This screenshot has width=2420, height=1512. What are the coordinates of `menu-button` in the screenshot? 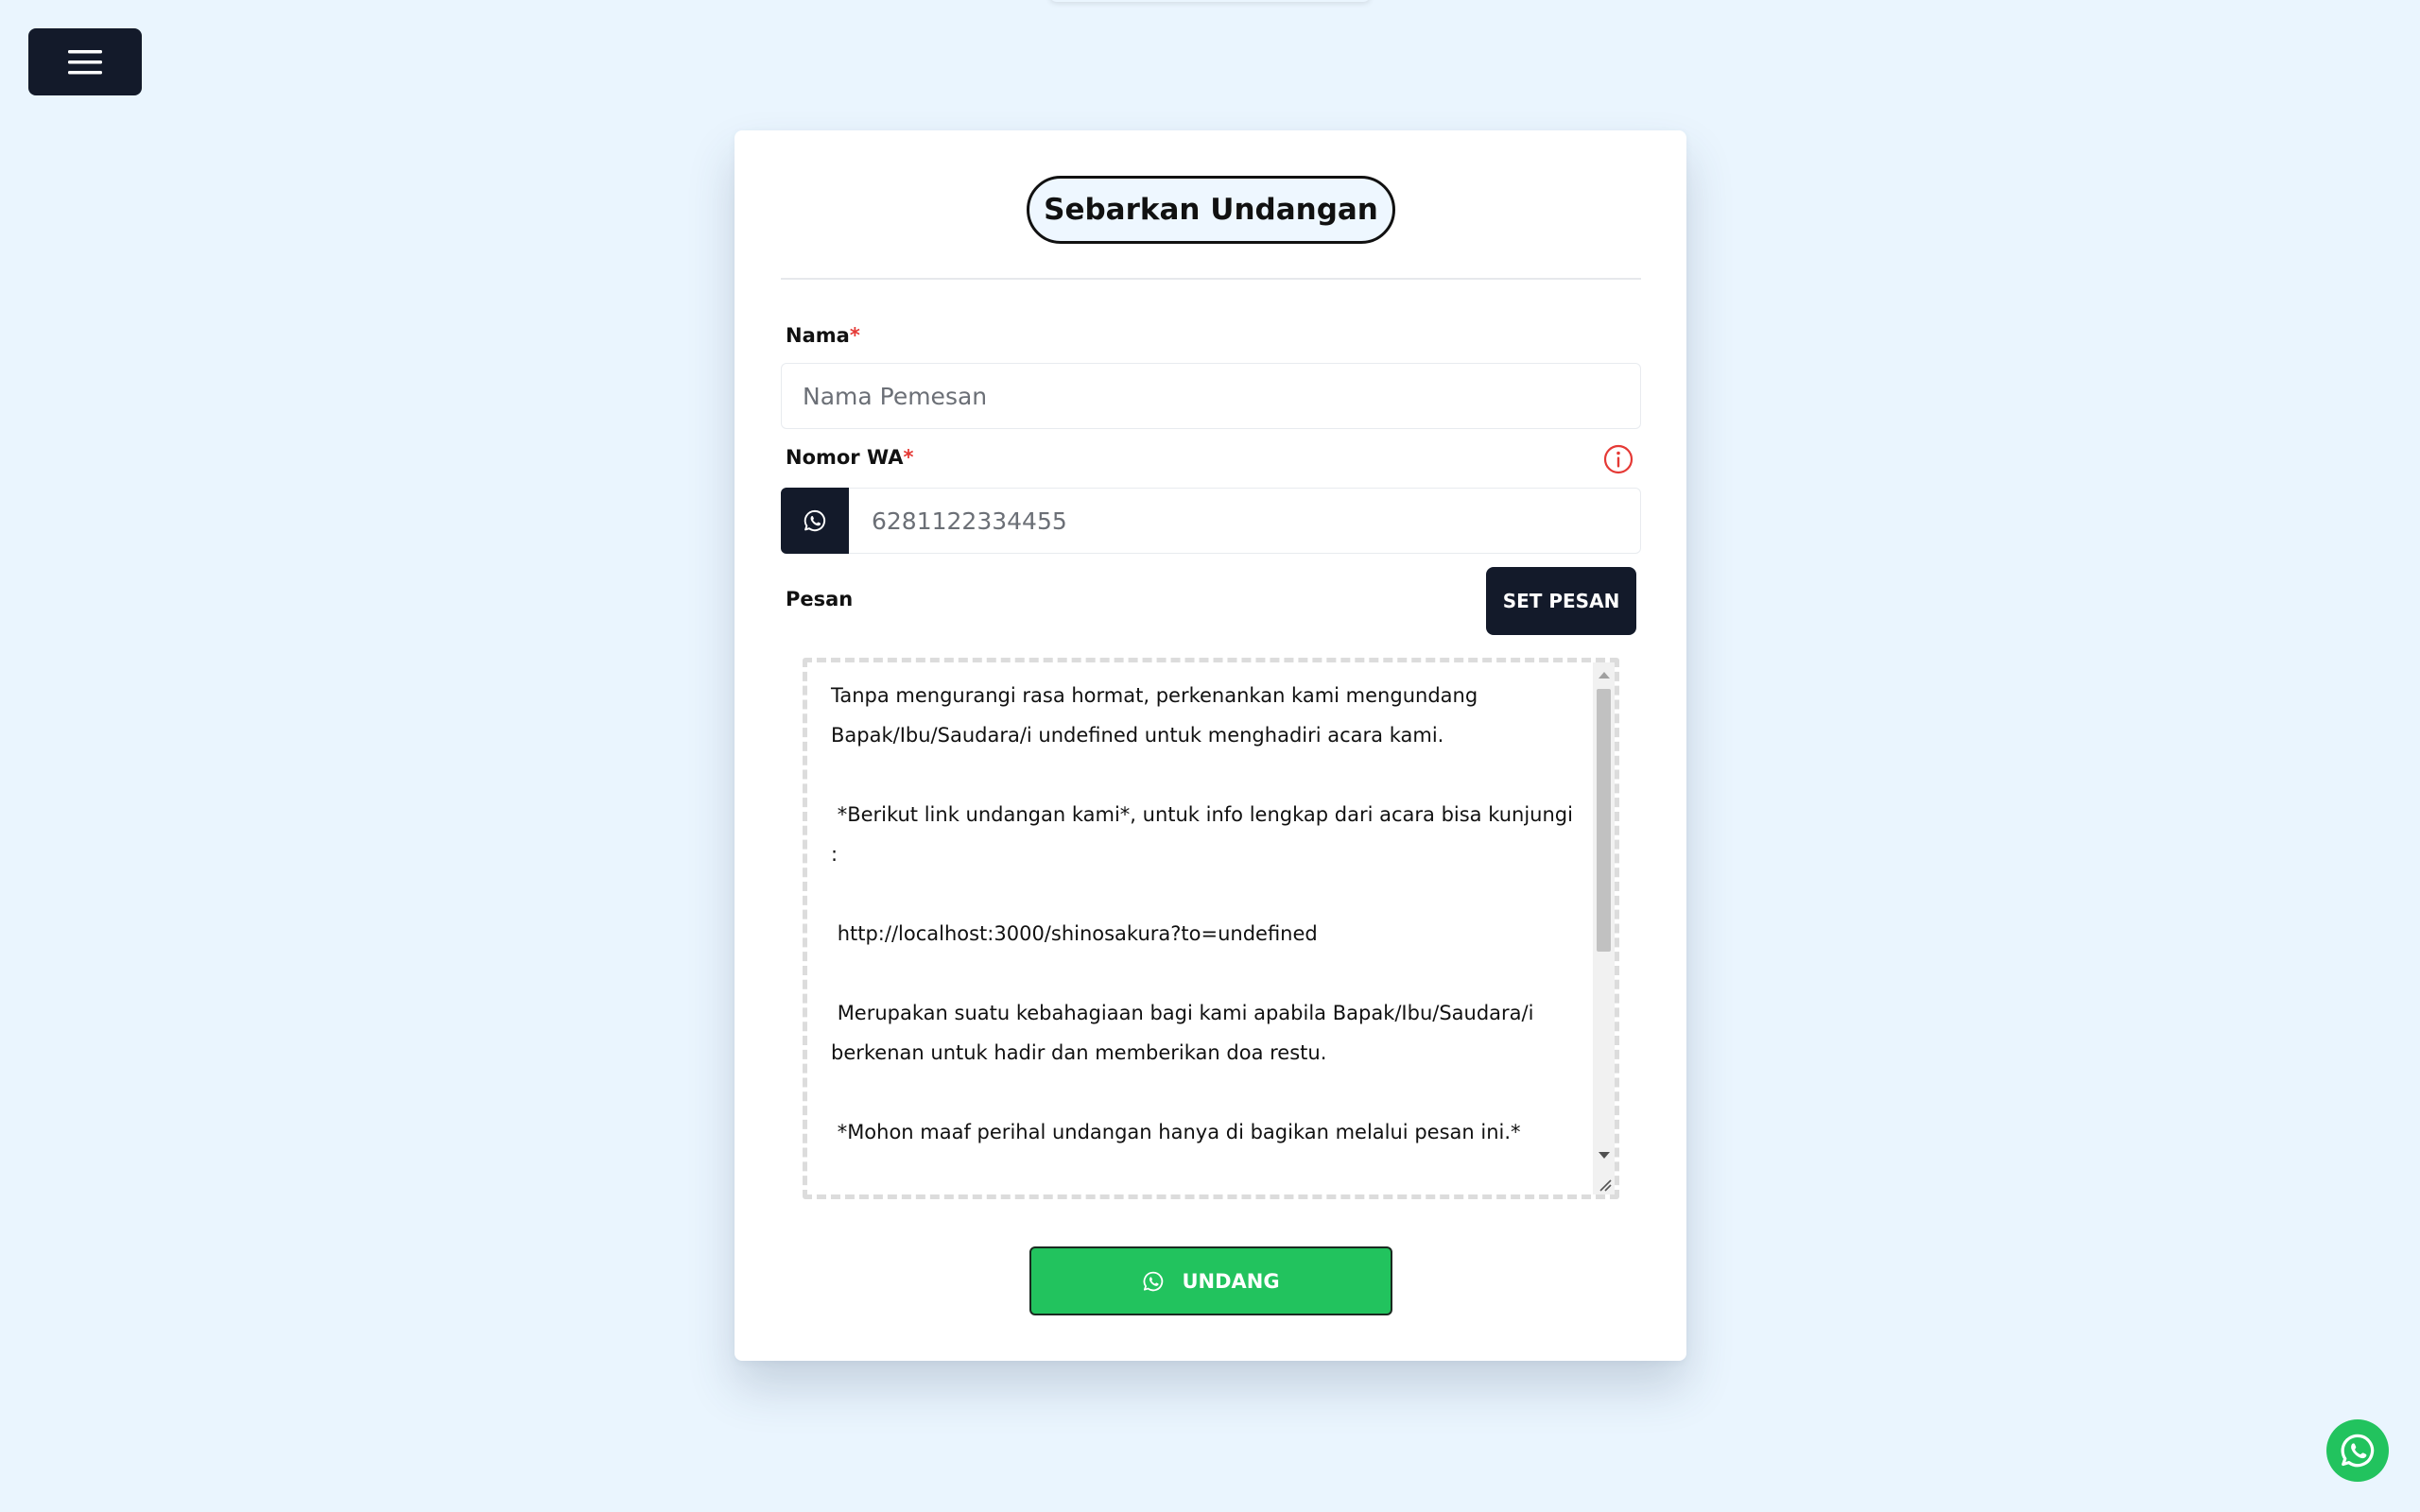 It's located at (85, 61).